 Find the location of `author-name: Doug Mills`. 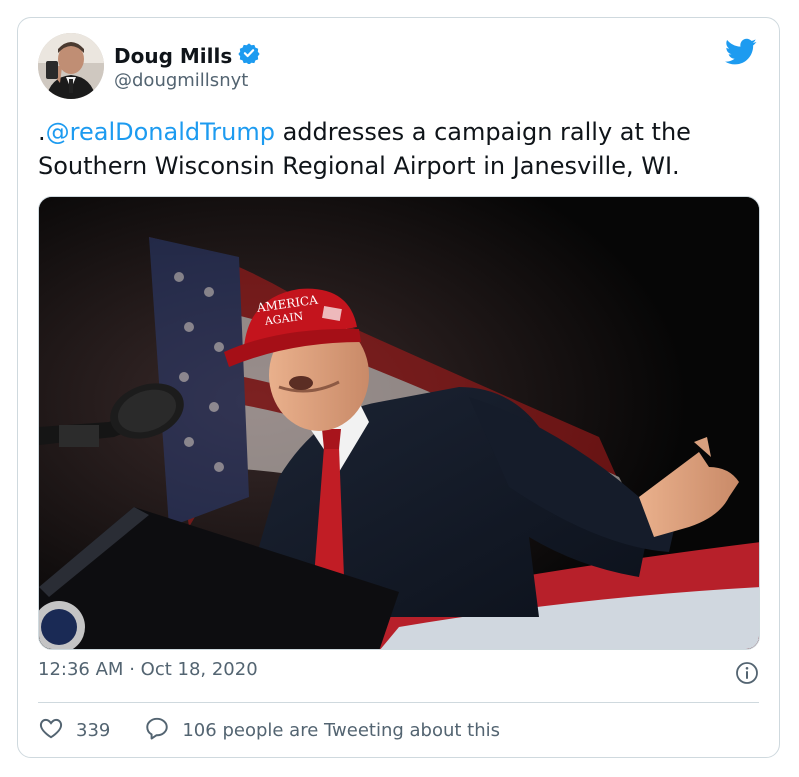

author-name: Doug Mills is located at coordinates (187, 55).